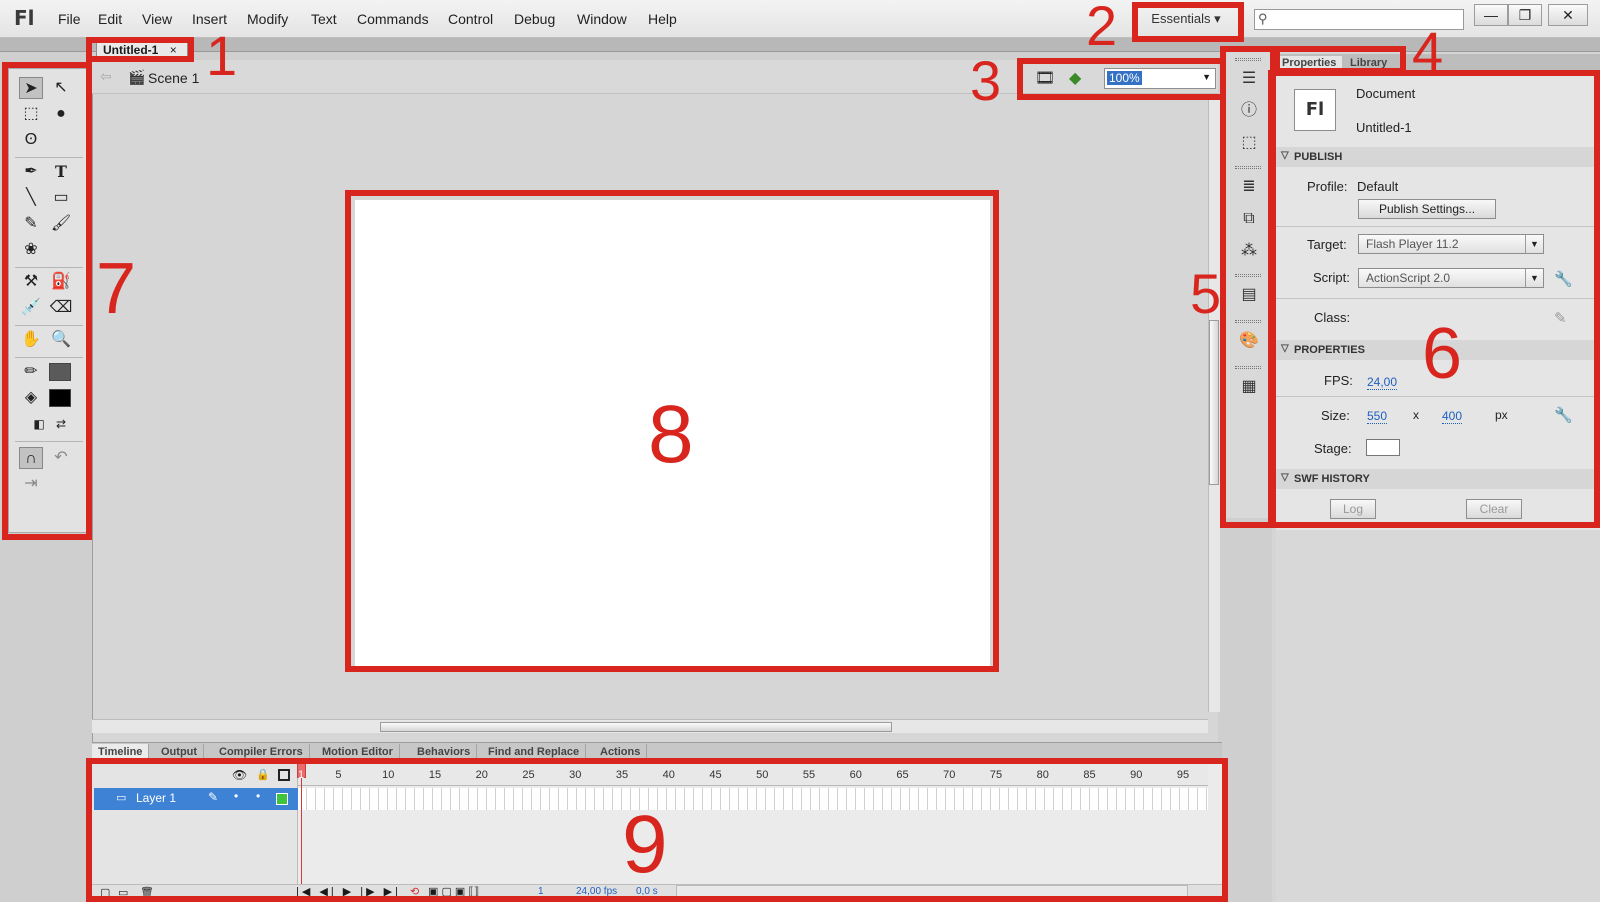  Describe the element at coordinates (1382, 382) in the screenshot. I see `fps-value: 24,00` at that location.